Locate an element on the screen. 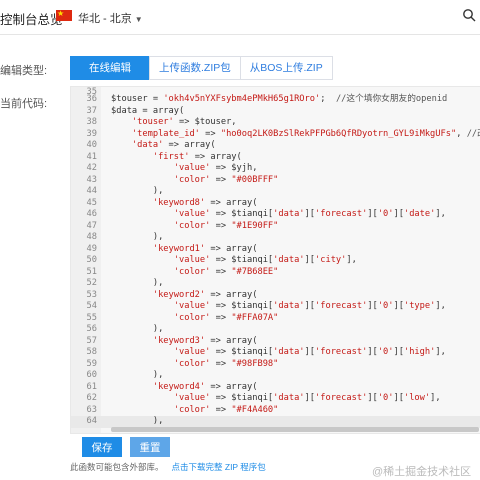 The height and width of the screenshot is (480, 480). code-line: 57 'keyword3' => array( is located at coordinates (275, 342).